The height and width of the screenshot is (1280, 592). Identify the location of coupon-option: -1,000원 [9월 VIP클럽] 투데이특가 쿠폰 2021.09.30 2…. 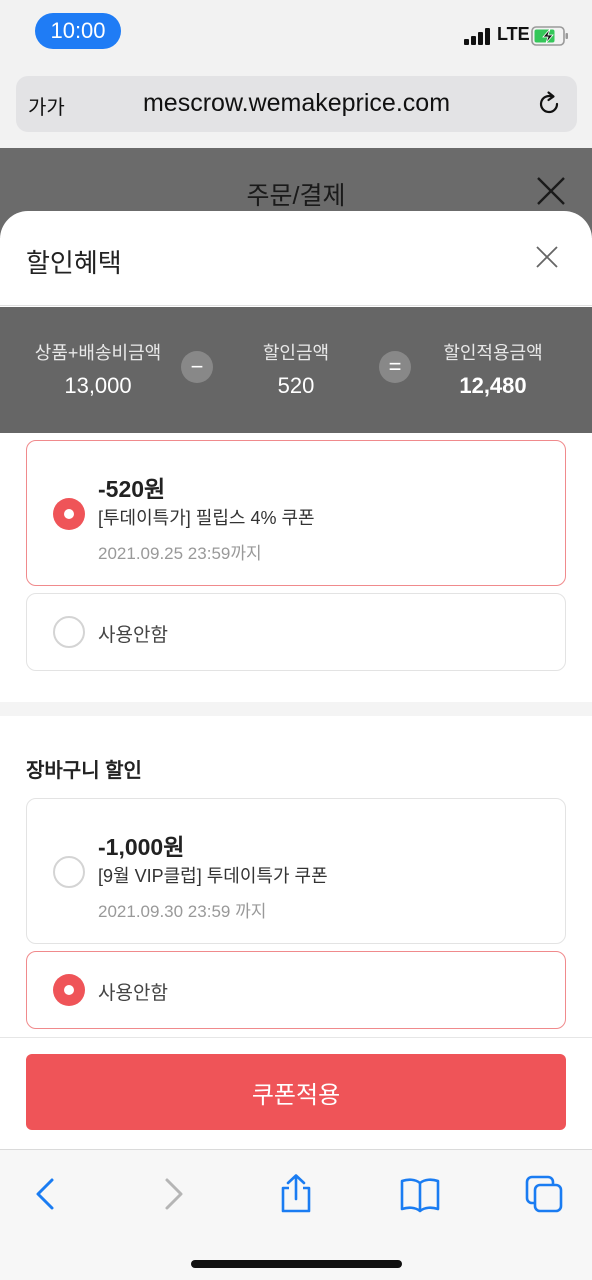
(296, 871).